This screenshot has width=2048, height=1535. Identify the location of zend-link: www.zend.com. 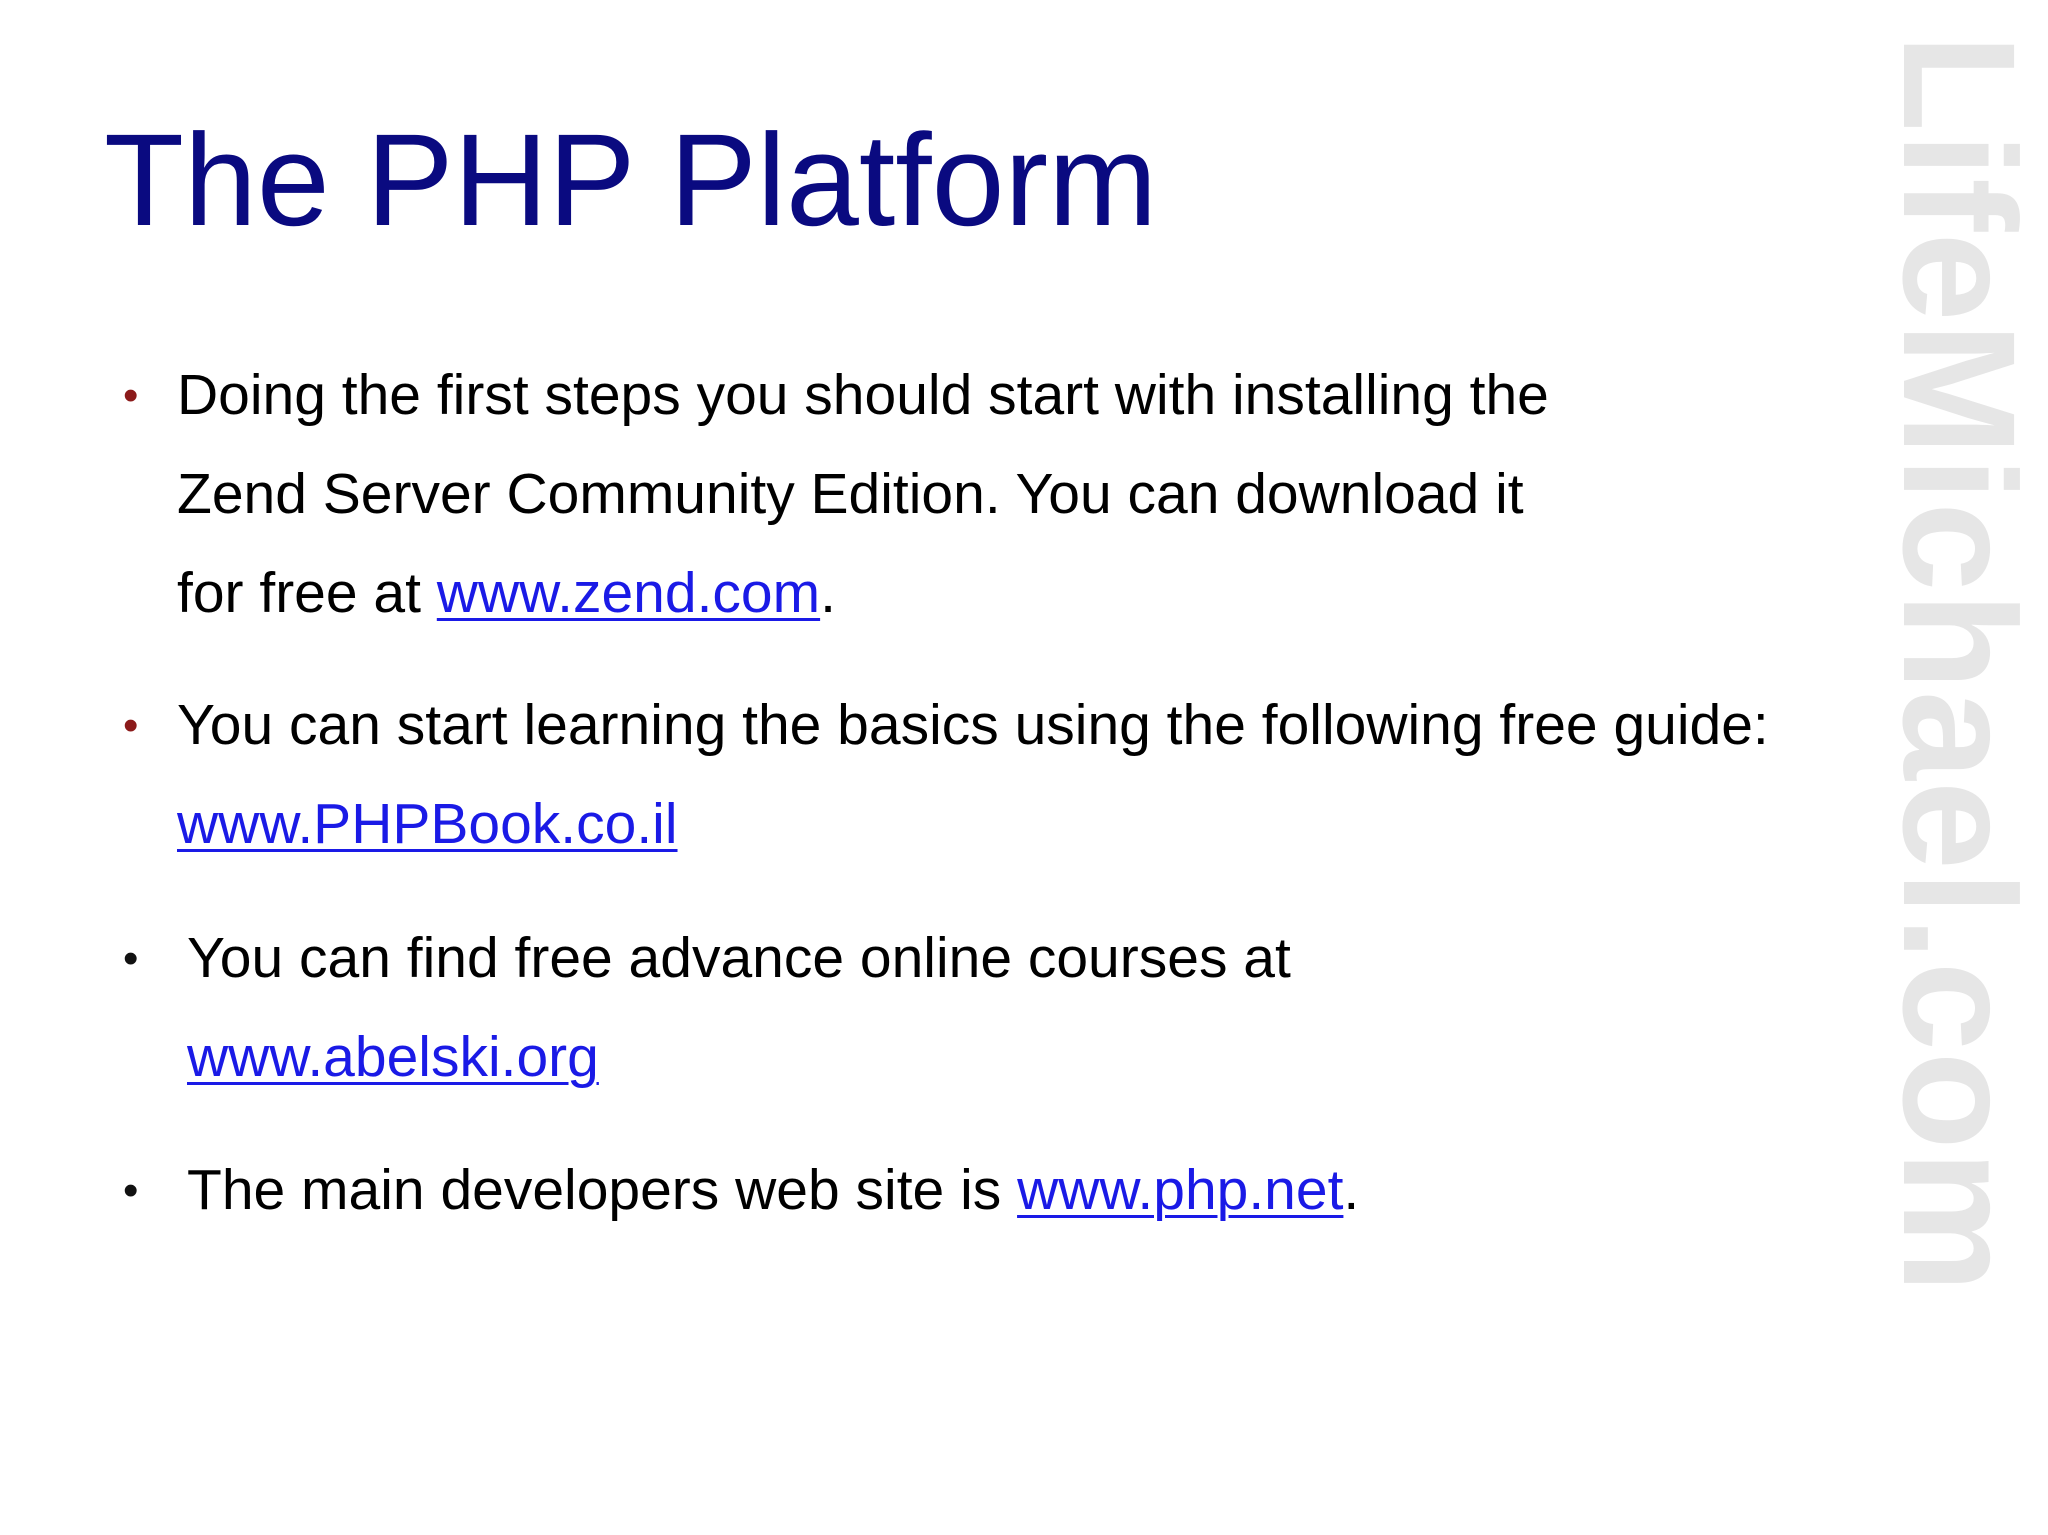
(628, 593).